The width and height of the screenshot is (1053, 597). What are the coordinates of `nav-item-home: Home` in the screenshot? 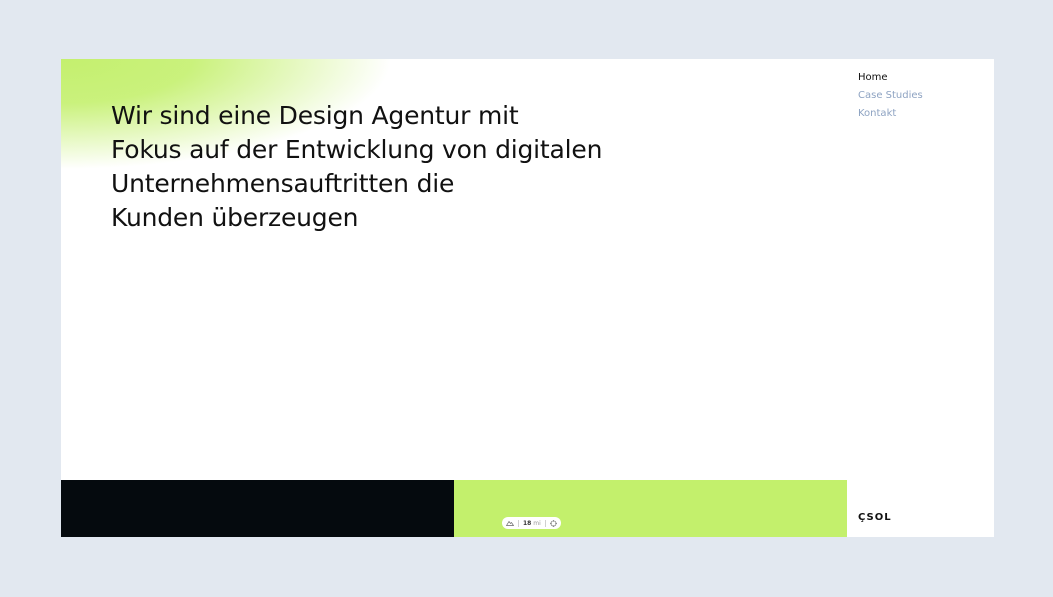 It's located at (890, 78).